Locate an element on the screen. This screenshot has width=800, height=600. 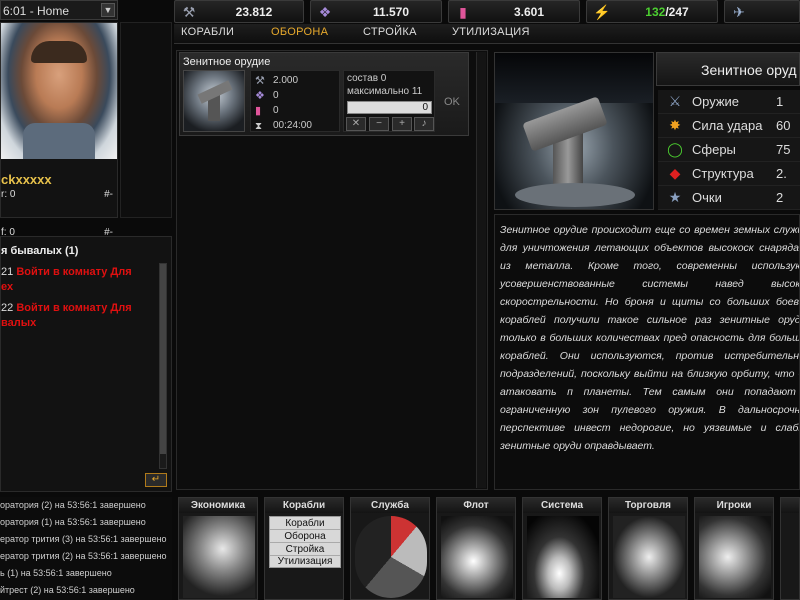
metal-resource: ⚒ 23.812 is located at coordinates (239, 11).